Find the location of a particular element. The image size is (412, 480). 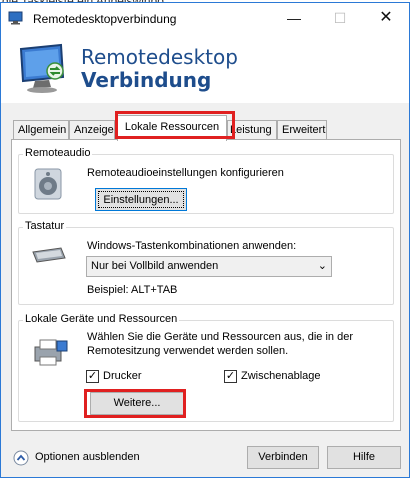

group-label-tastatur: Tastatur is located at coordinates (45, 226).